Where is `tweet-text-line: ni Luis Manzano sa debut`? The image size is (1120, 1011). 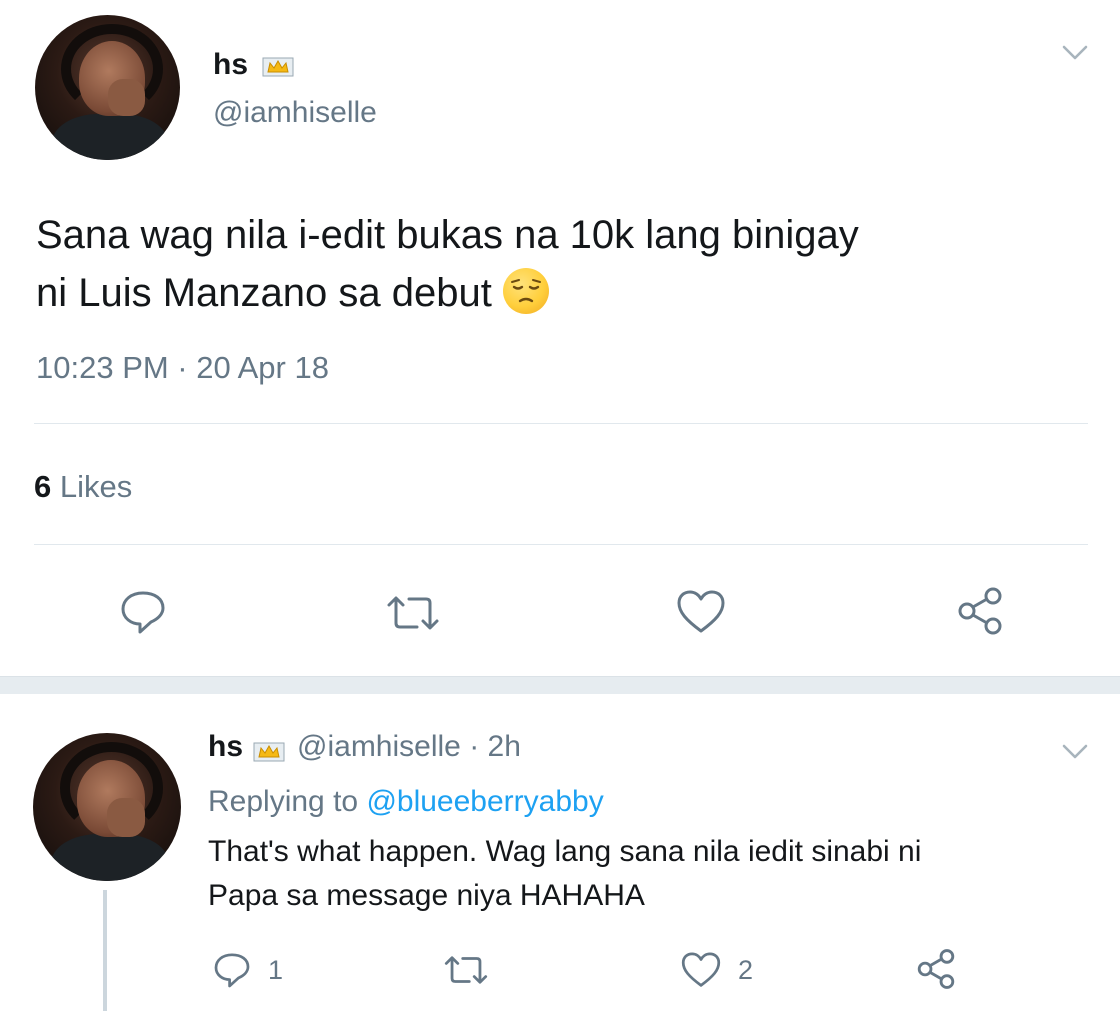
tweet-text-line: ni Luis Manzano sa debut is located at coordinates (264, 293).